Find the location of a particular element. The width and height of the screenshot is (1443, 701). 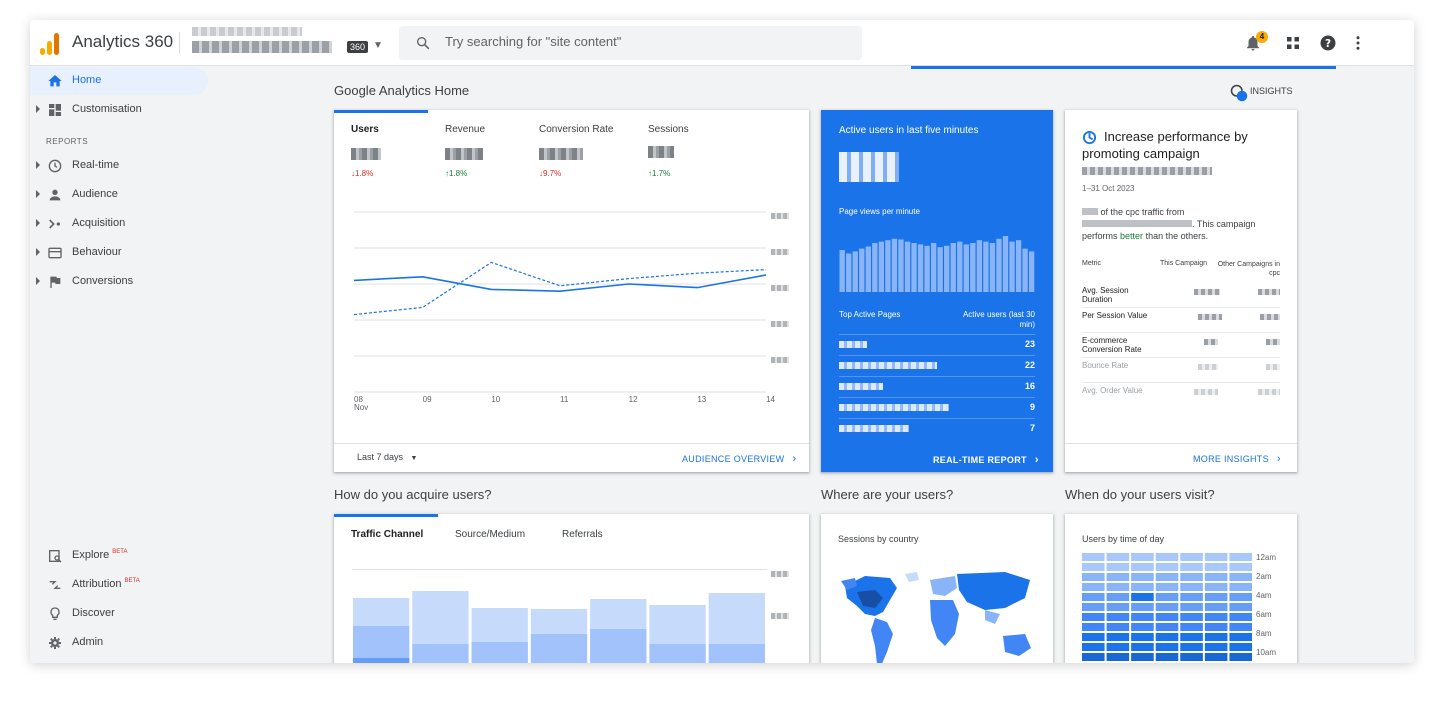

table-row: 23 is located at coordinates (937, 344).